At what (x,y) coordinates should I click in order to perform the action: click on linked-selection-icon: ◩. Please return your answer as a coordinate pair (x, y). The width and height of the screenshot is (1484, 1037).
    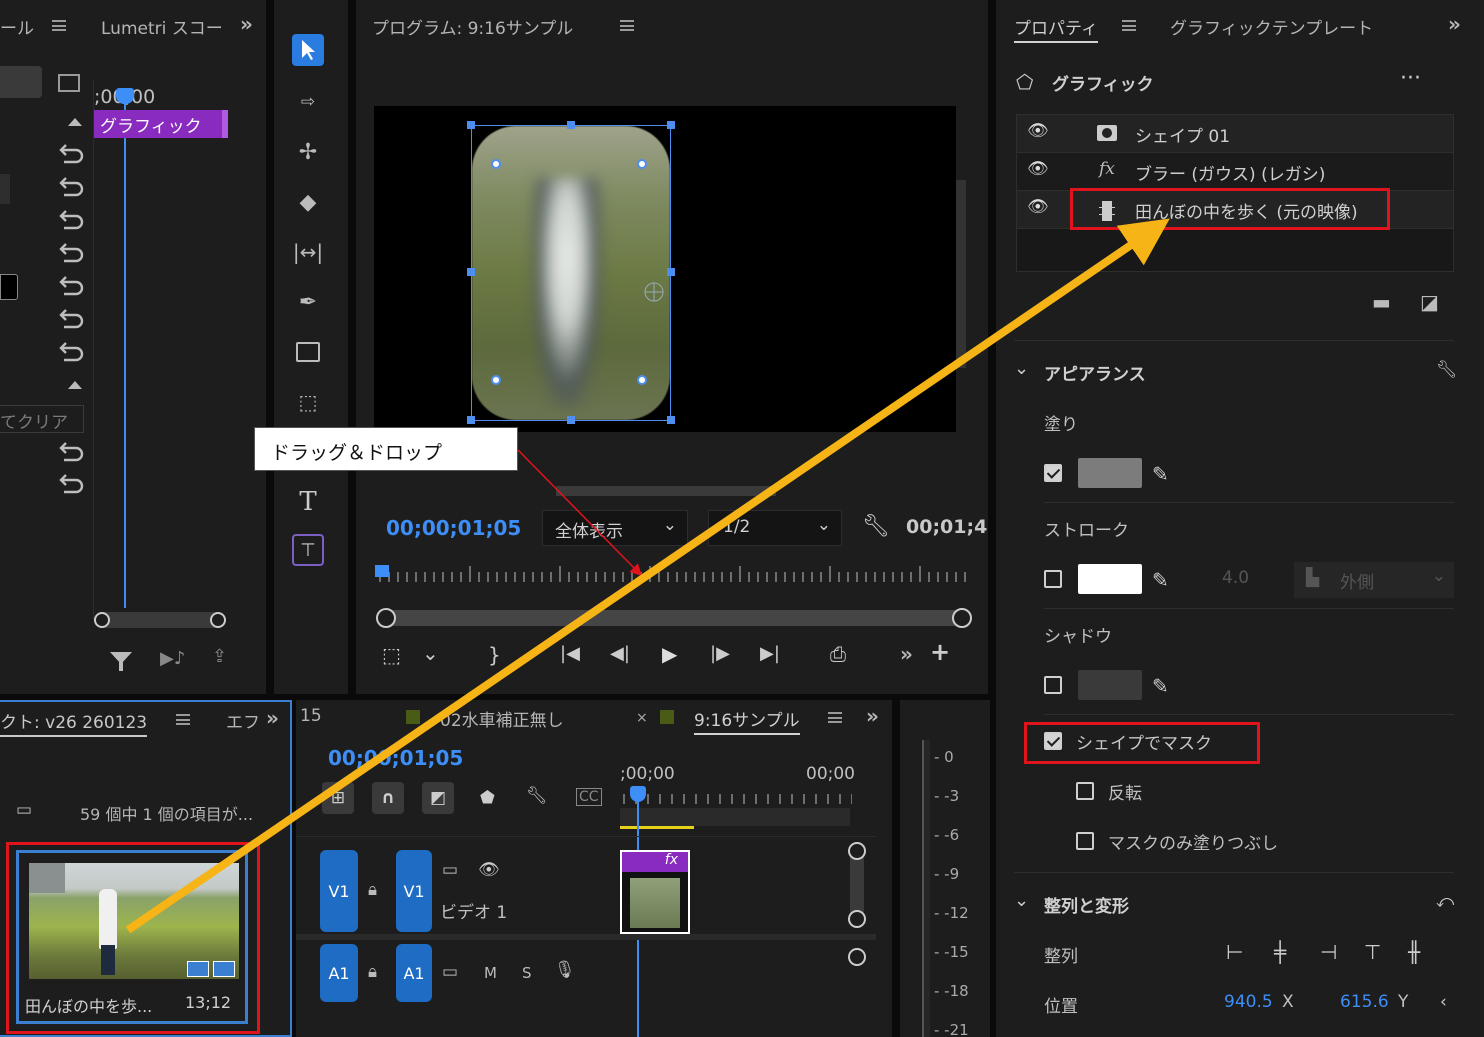
    Looking at the image, I should click on (438, 798).